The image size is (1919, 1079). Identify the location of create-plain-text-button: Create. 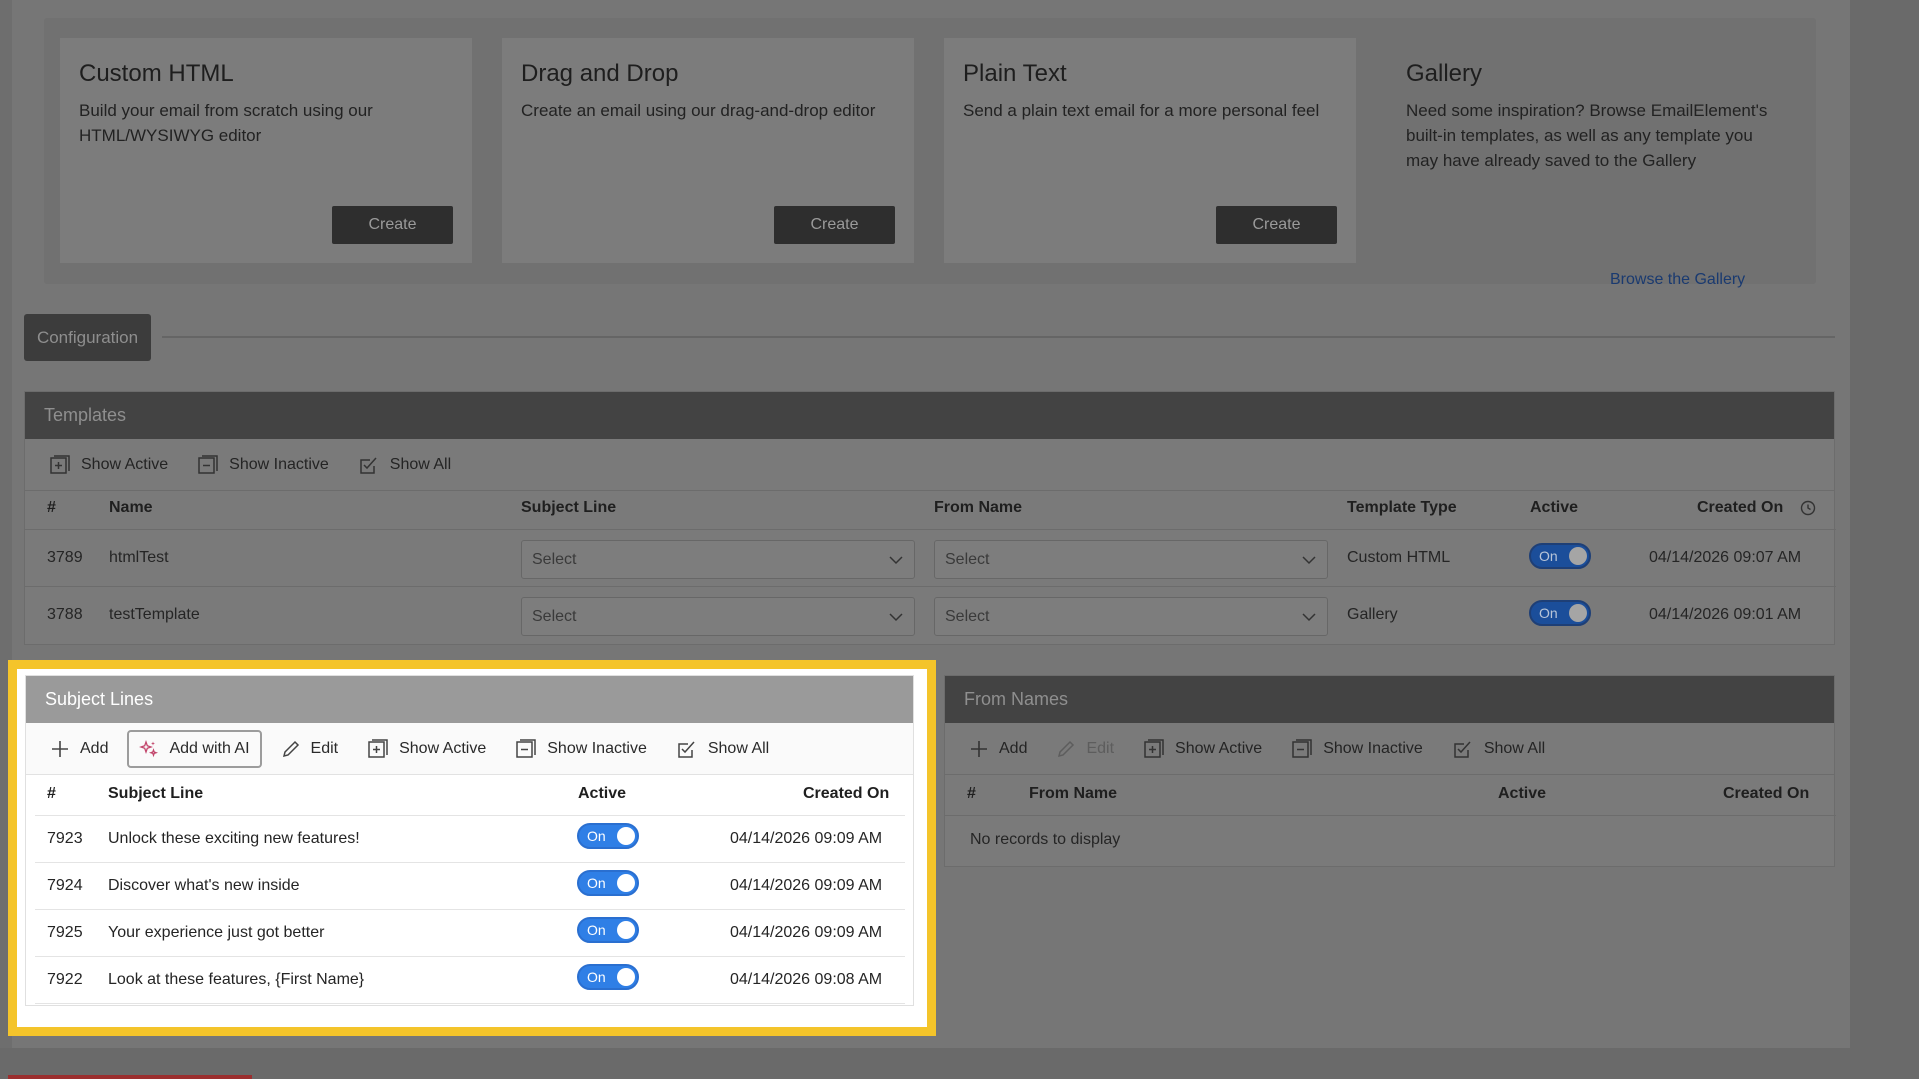
(1276, 225).